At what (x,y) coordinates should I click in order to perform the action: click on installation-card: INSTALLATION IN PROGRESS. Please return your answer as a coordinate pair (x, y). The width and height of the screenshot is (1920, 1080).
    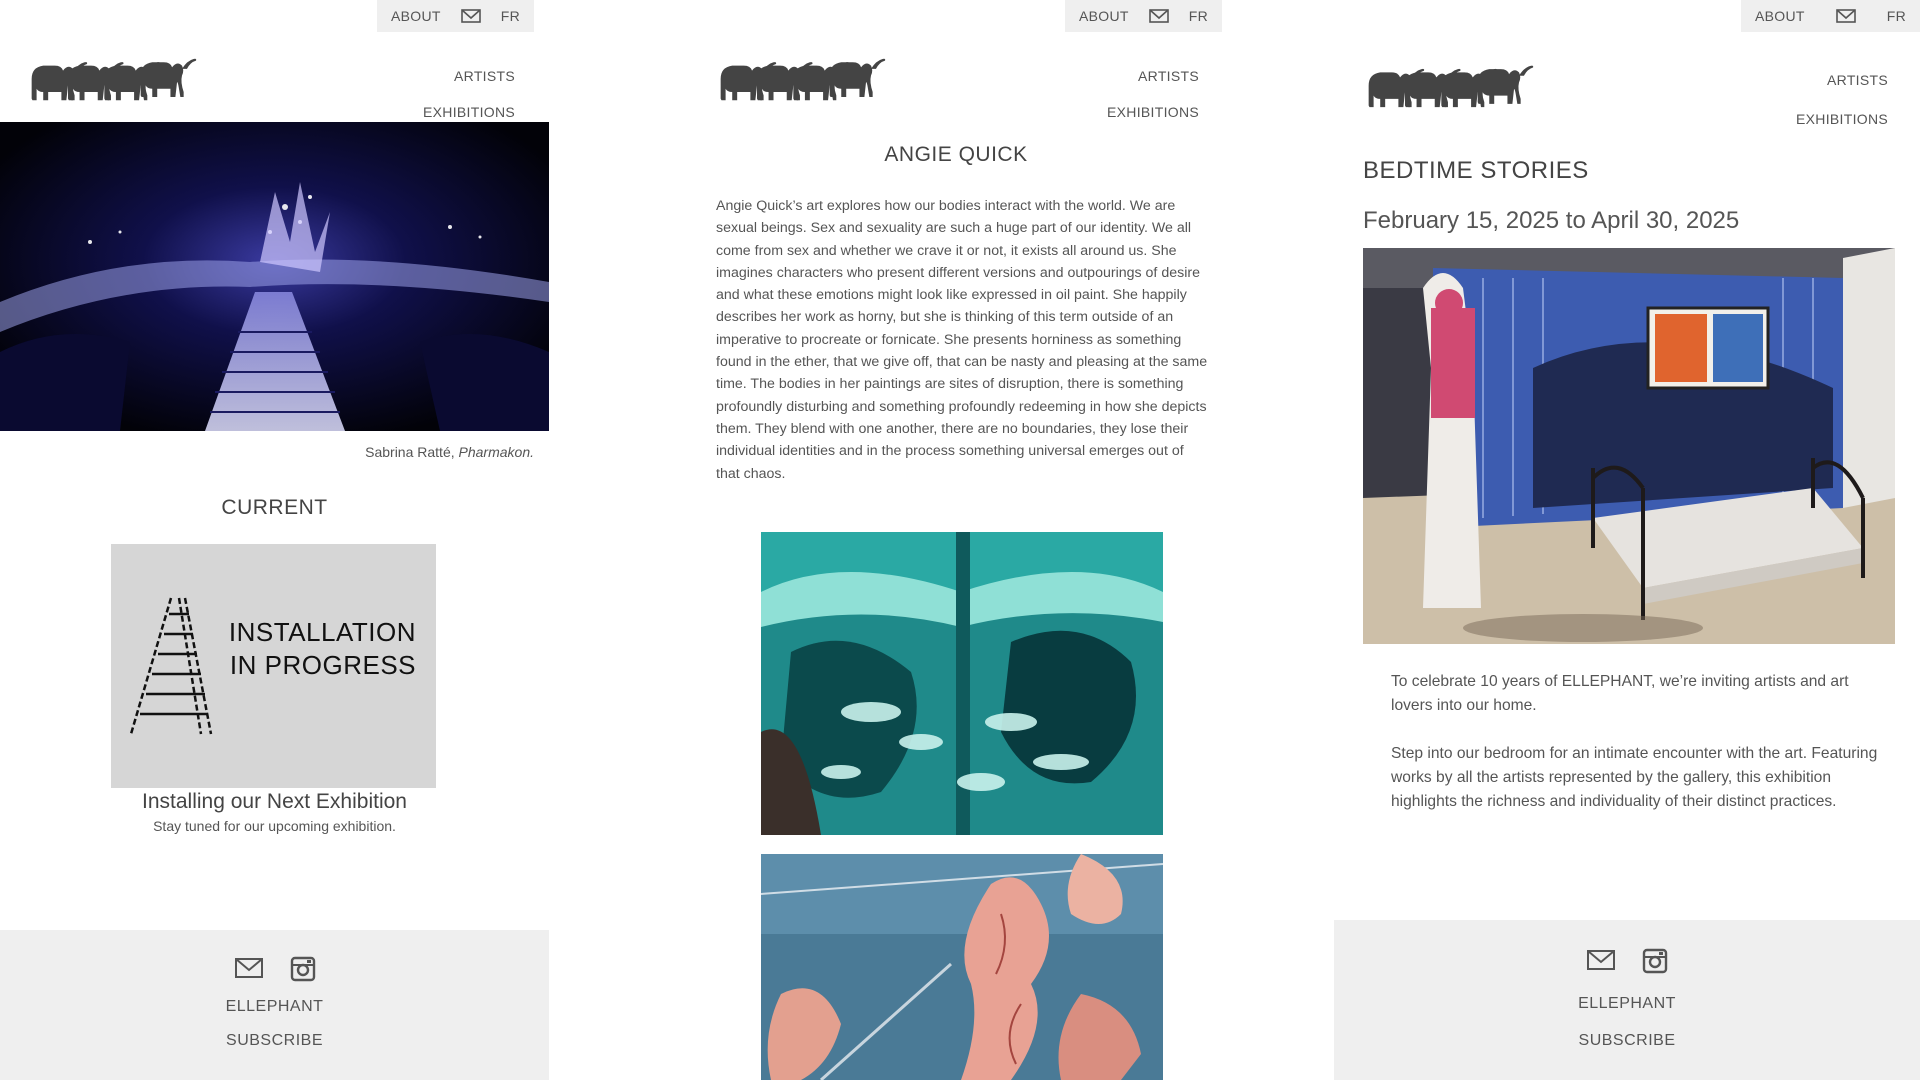
    Looking at the image, I should click on (273, 666).